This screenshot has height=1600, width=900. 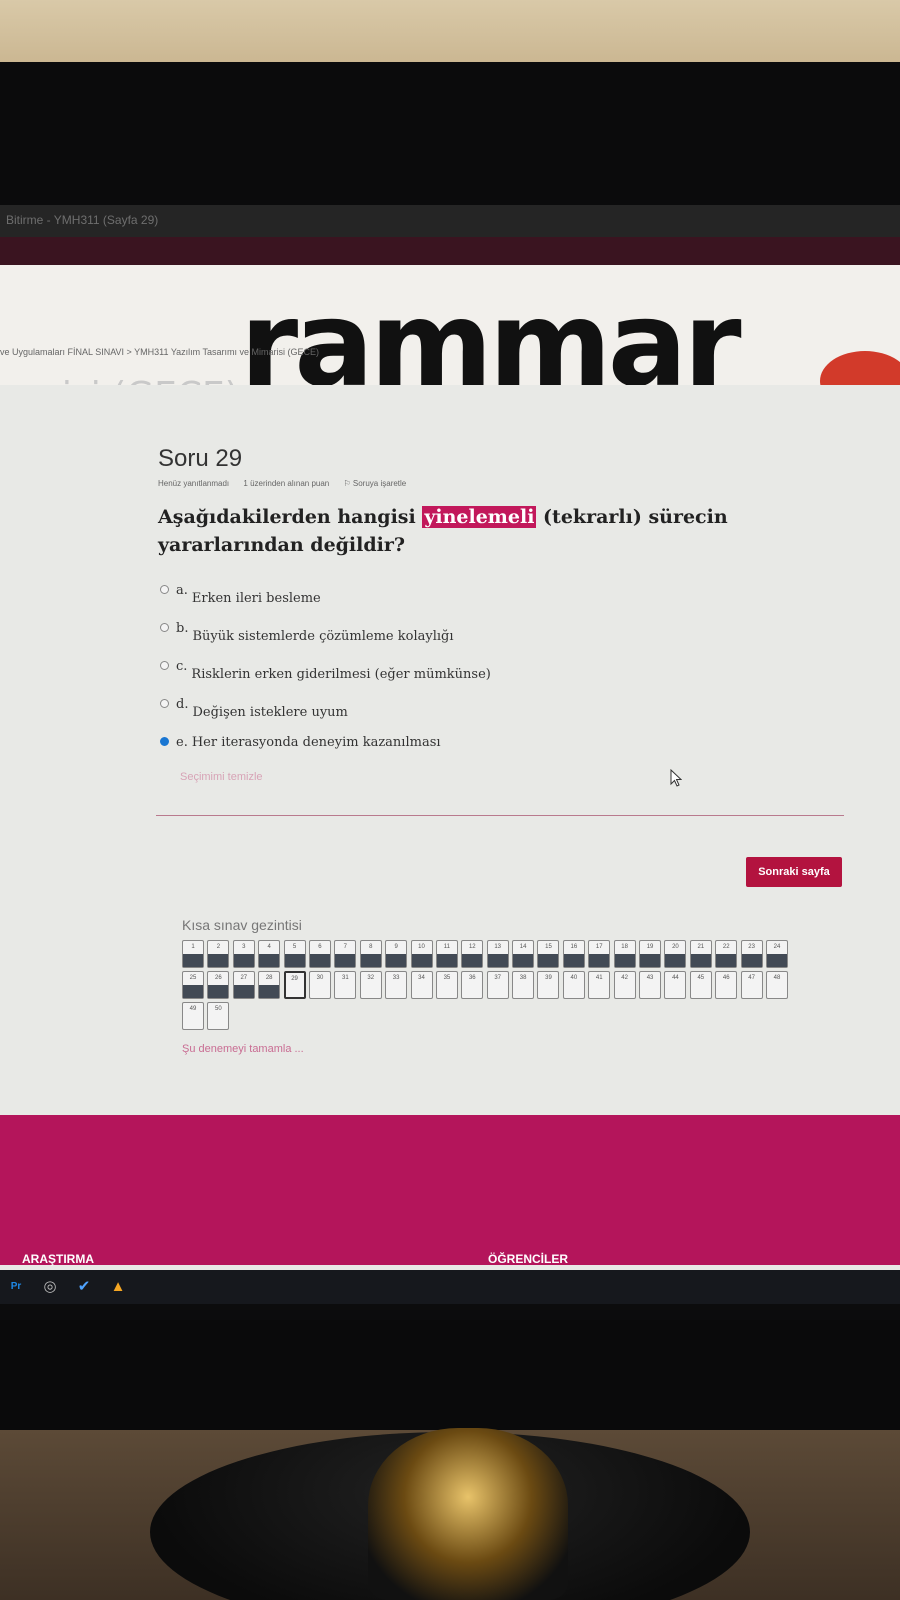 What do you see at coordinates (294, 985) in the screenshot?
I see `question-nav-button: 29` at bounding box center [294, 985].